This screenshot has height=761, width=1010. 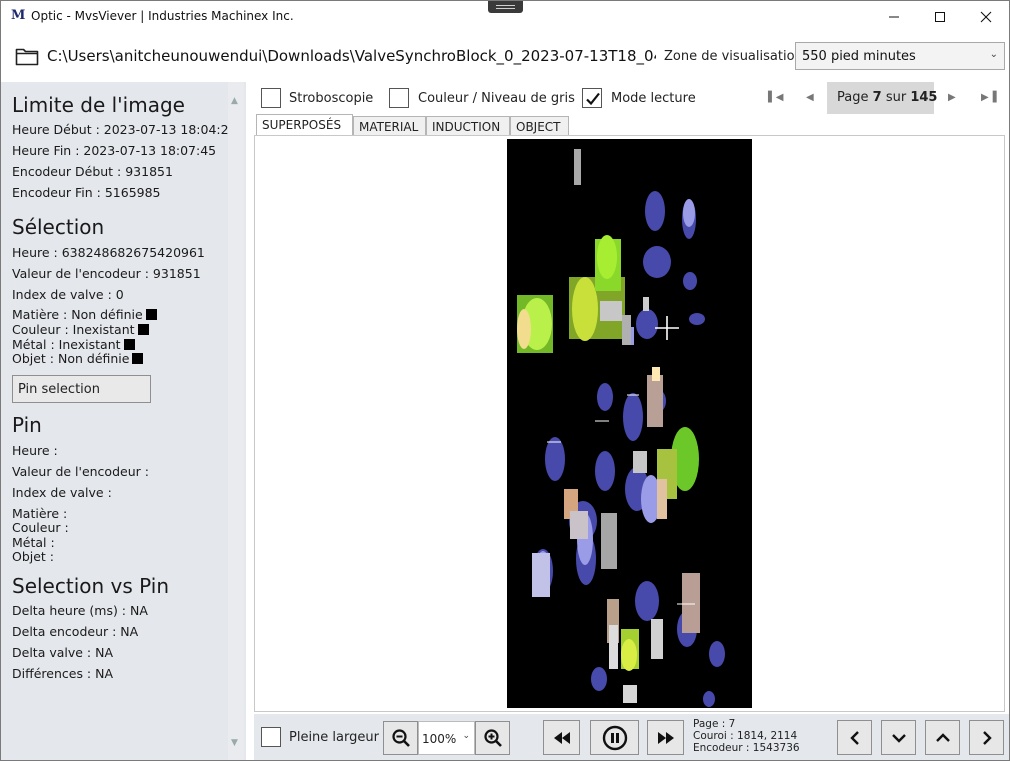 What do you see at coordinates (90, 586) in the screenshot?
I see `section-title-selection-vs-pin: Selection vs Pin` at bounding box center [90, 586].